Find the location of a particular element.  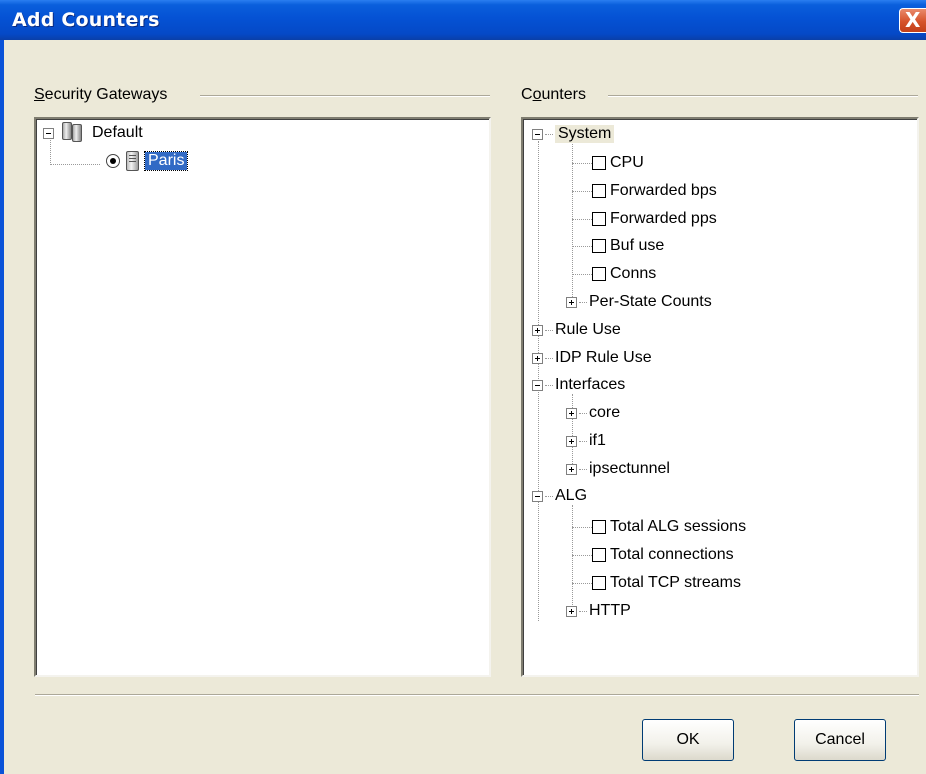

cancel-label: Cancel is located at coordinates (840, 739).